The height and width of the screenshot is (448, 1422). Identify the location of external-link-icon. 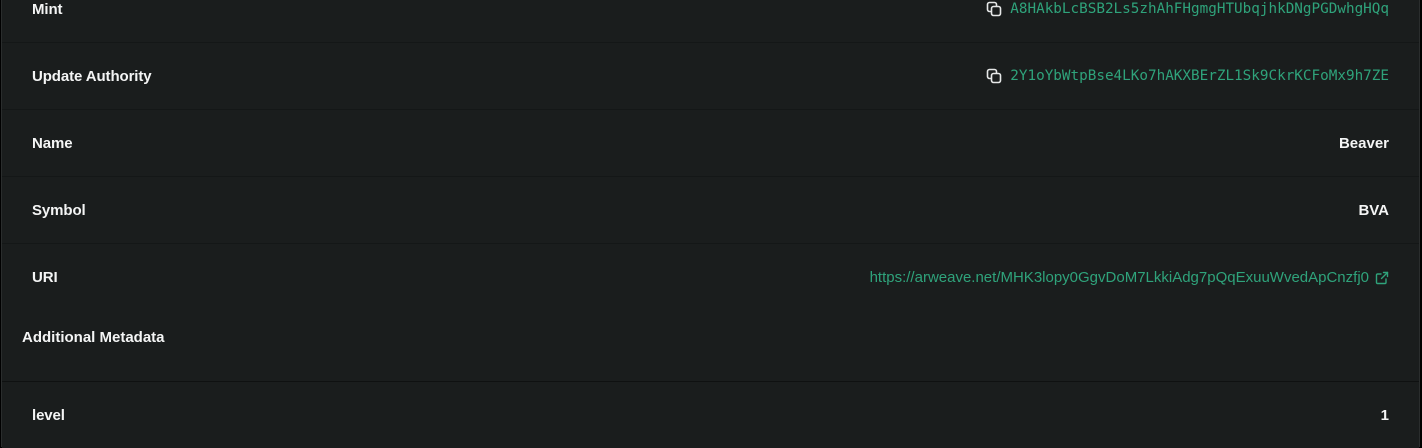
(1382, 278).